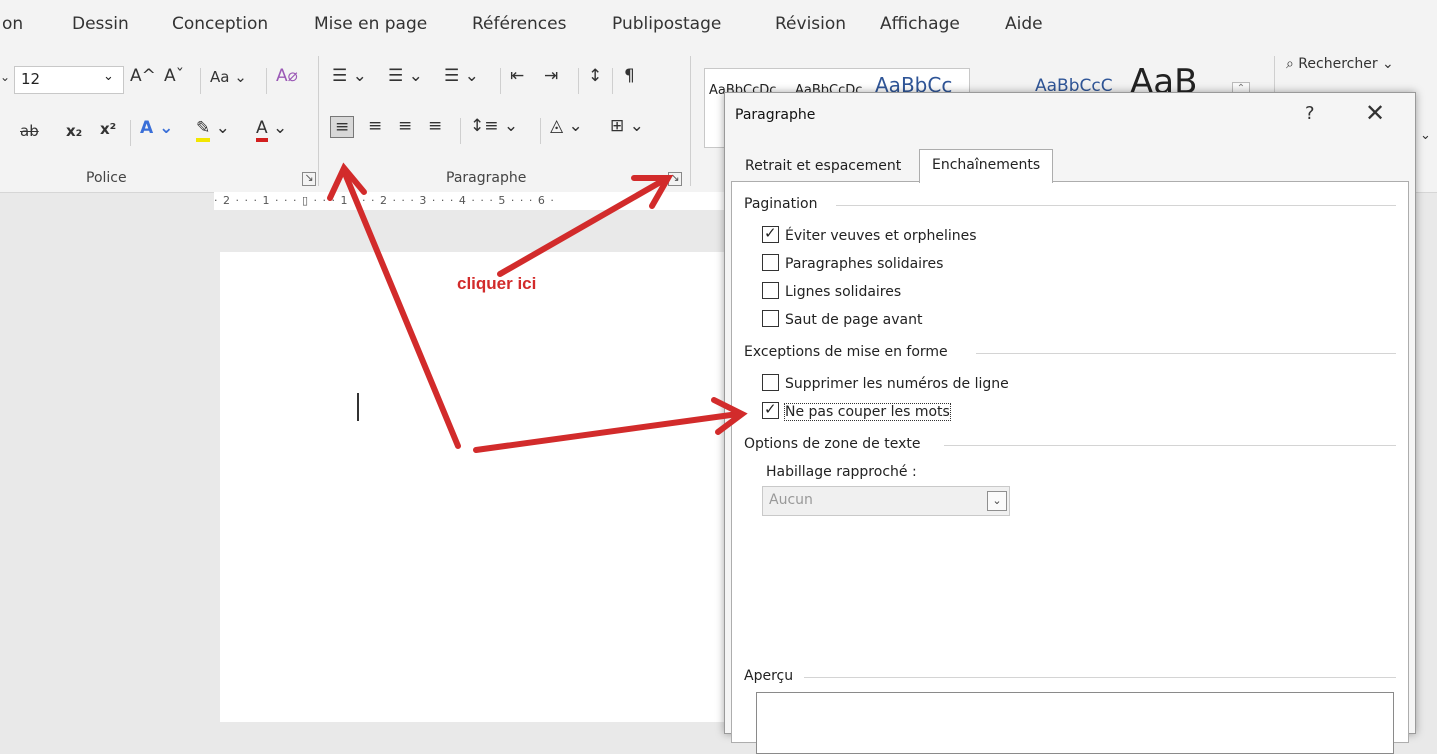 This screenshot has width=1437, height=754. I want to click on checkbox-supprimer-numeros: Supprimer les numéros de ligne, so click(885, 383).